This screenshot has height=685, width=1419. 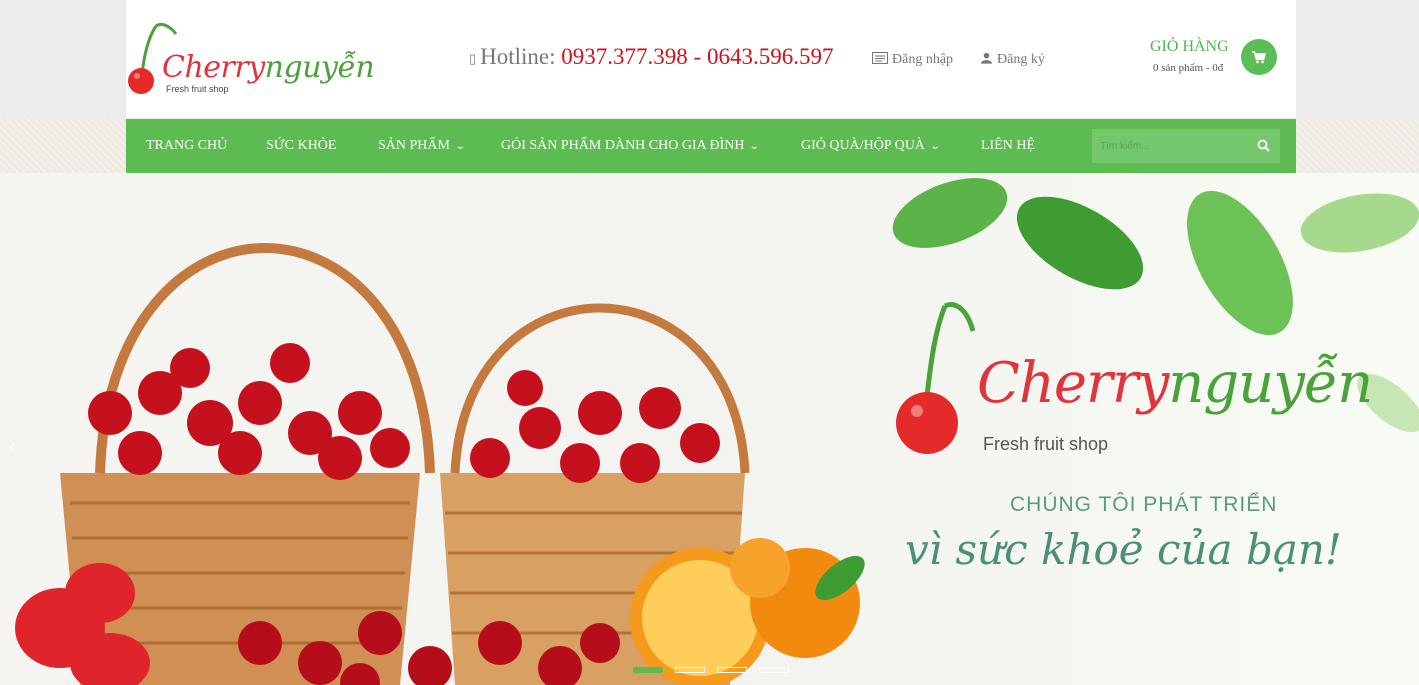 What do you see at coordinates (301, 146) in the screenshot?
I see `nav-item-health: SỨC KHỎE` at bounding box center [301, 146].